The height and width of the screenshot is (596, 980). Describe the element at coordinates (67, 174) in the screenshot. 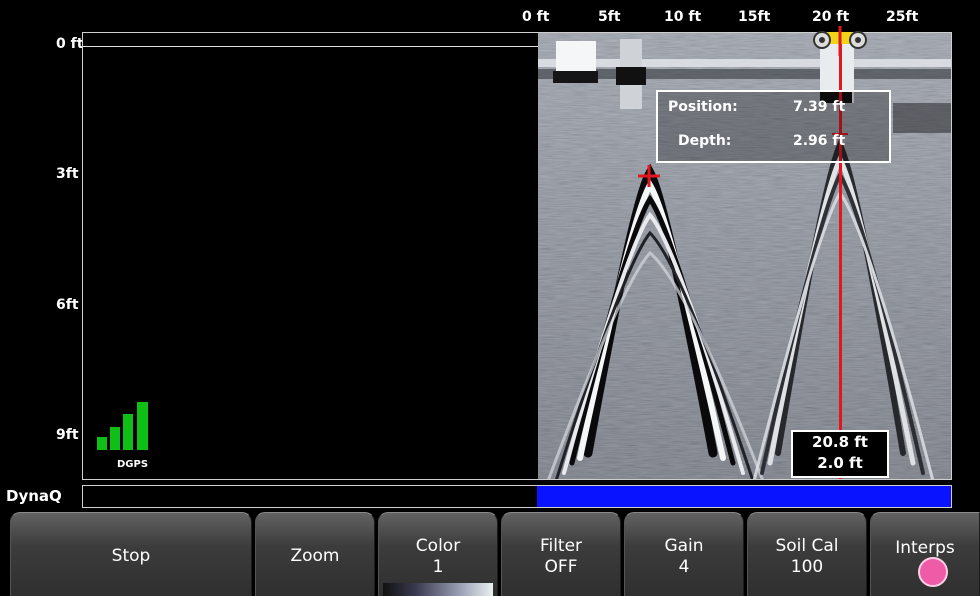

I see `depth-label-3: 3ft` at that location.